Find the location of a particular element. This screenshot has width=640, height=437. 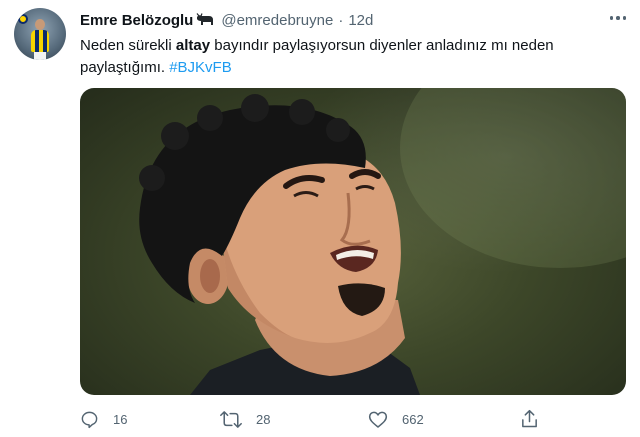

reply-button: 16 is located at coordinates (103, 419).